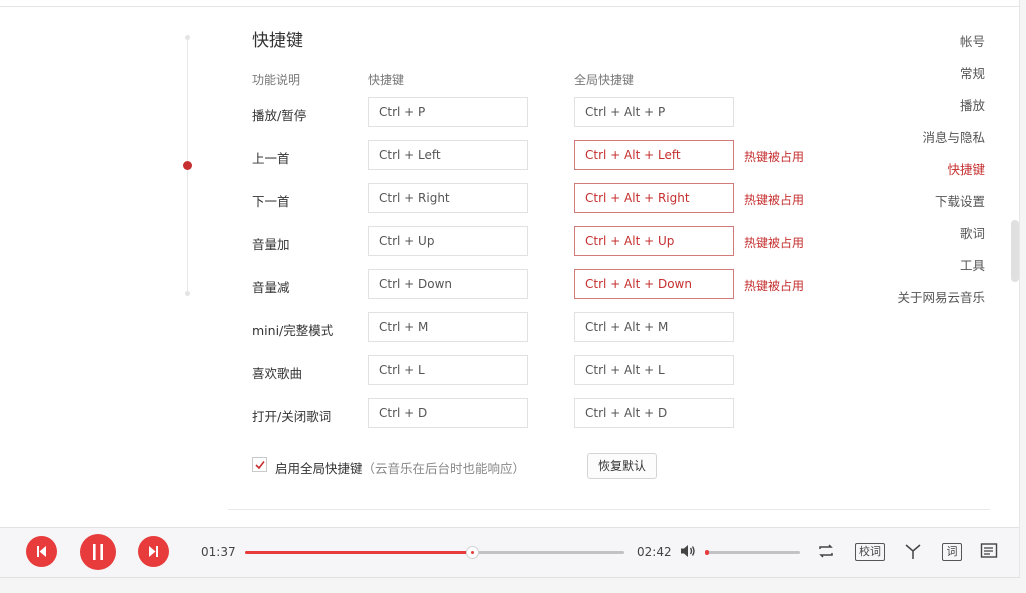  I want to click on nav-item-6: 下载设置, so click(960, 200).